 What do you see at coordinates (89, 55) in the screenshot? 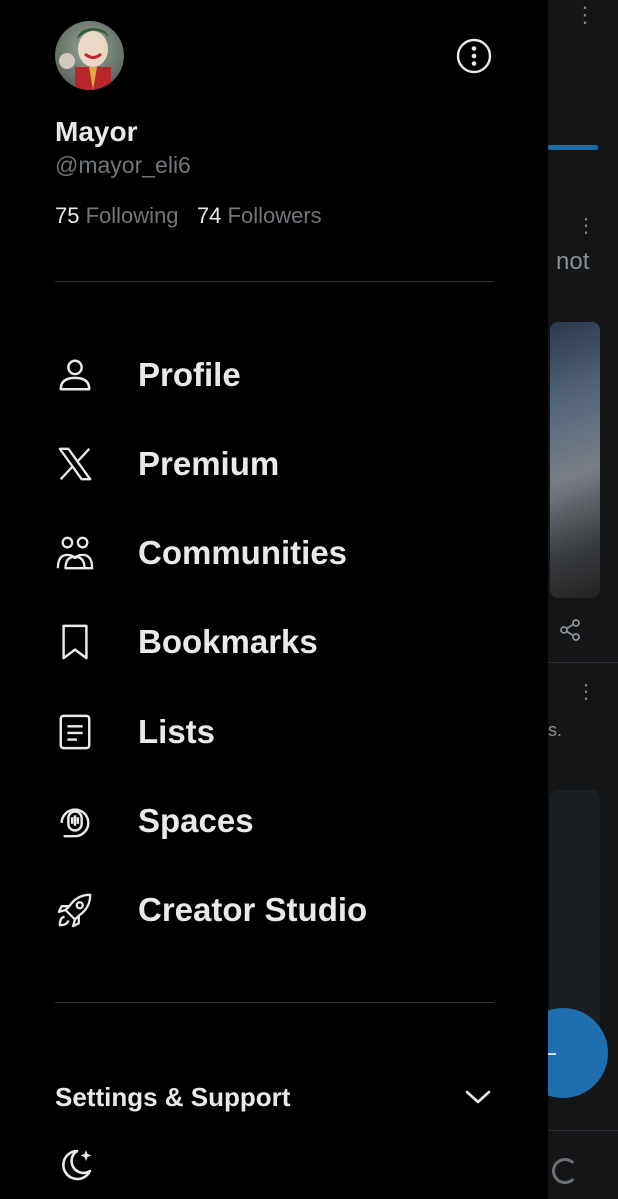
I see `avatar` at bounding box center [89, 55].